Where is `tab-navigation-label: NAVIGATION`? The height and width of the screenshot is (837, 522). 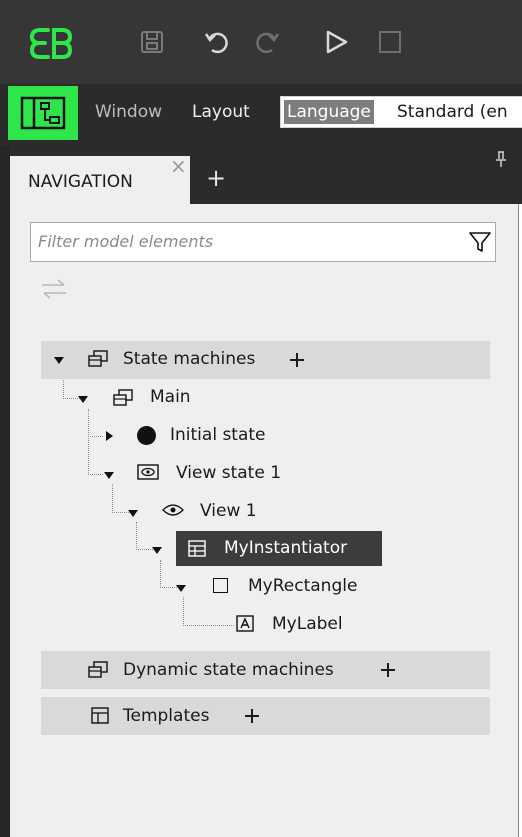 tab-navigation-label: NAVIGATION is located at coordinates (80, 182).